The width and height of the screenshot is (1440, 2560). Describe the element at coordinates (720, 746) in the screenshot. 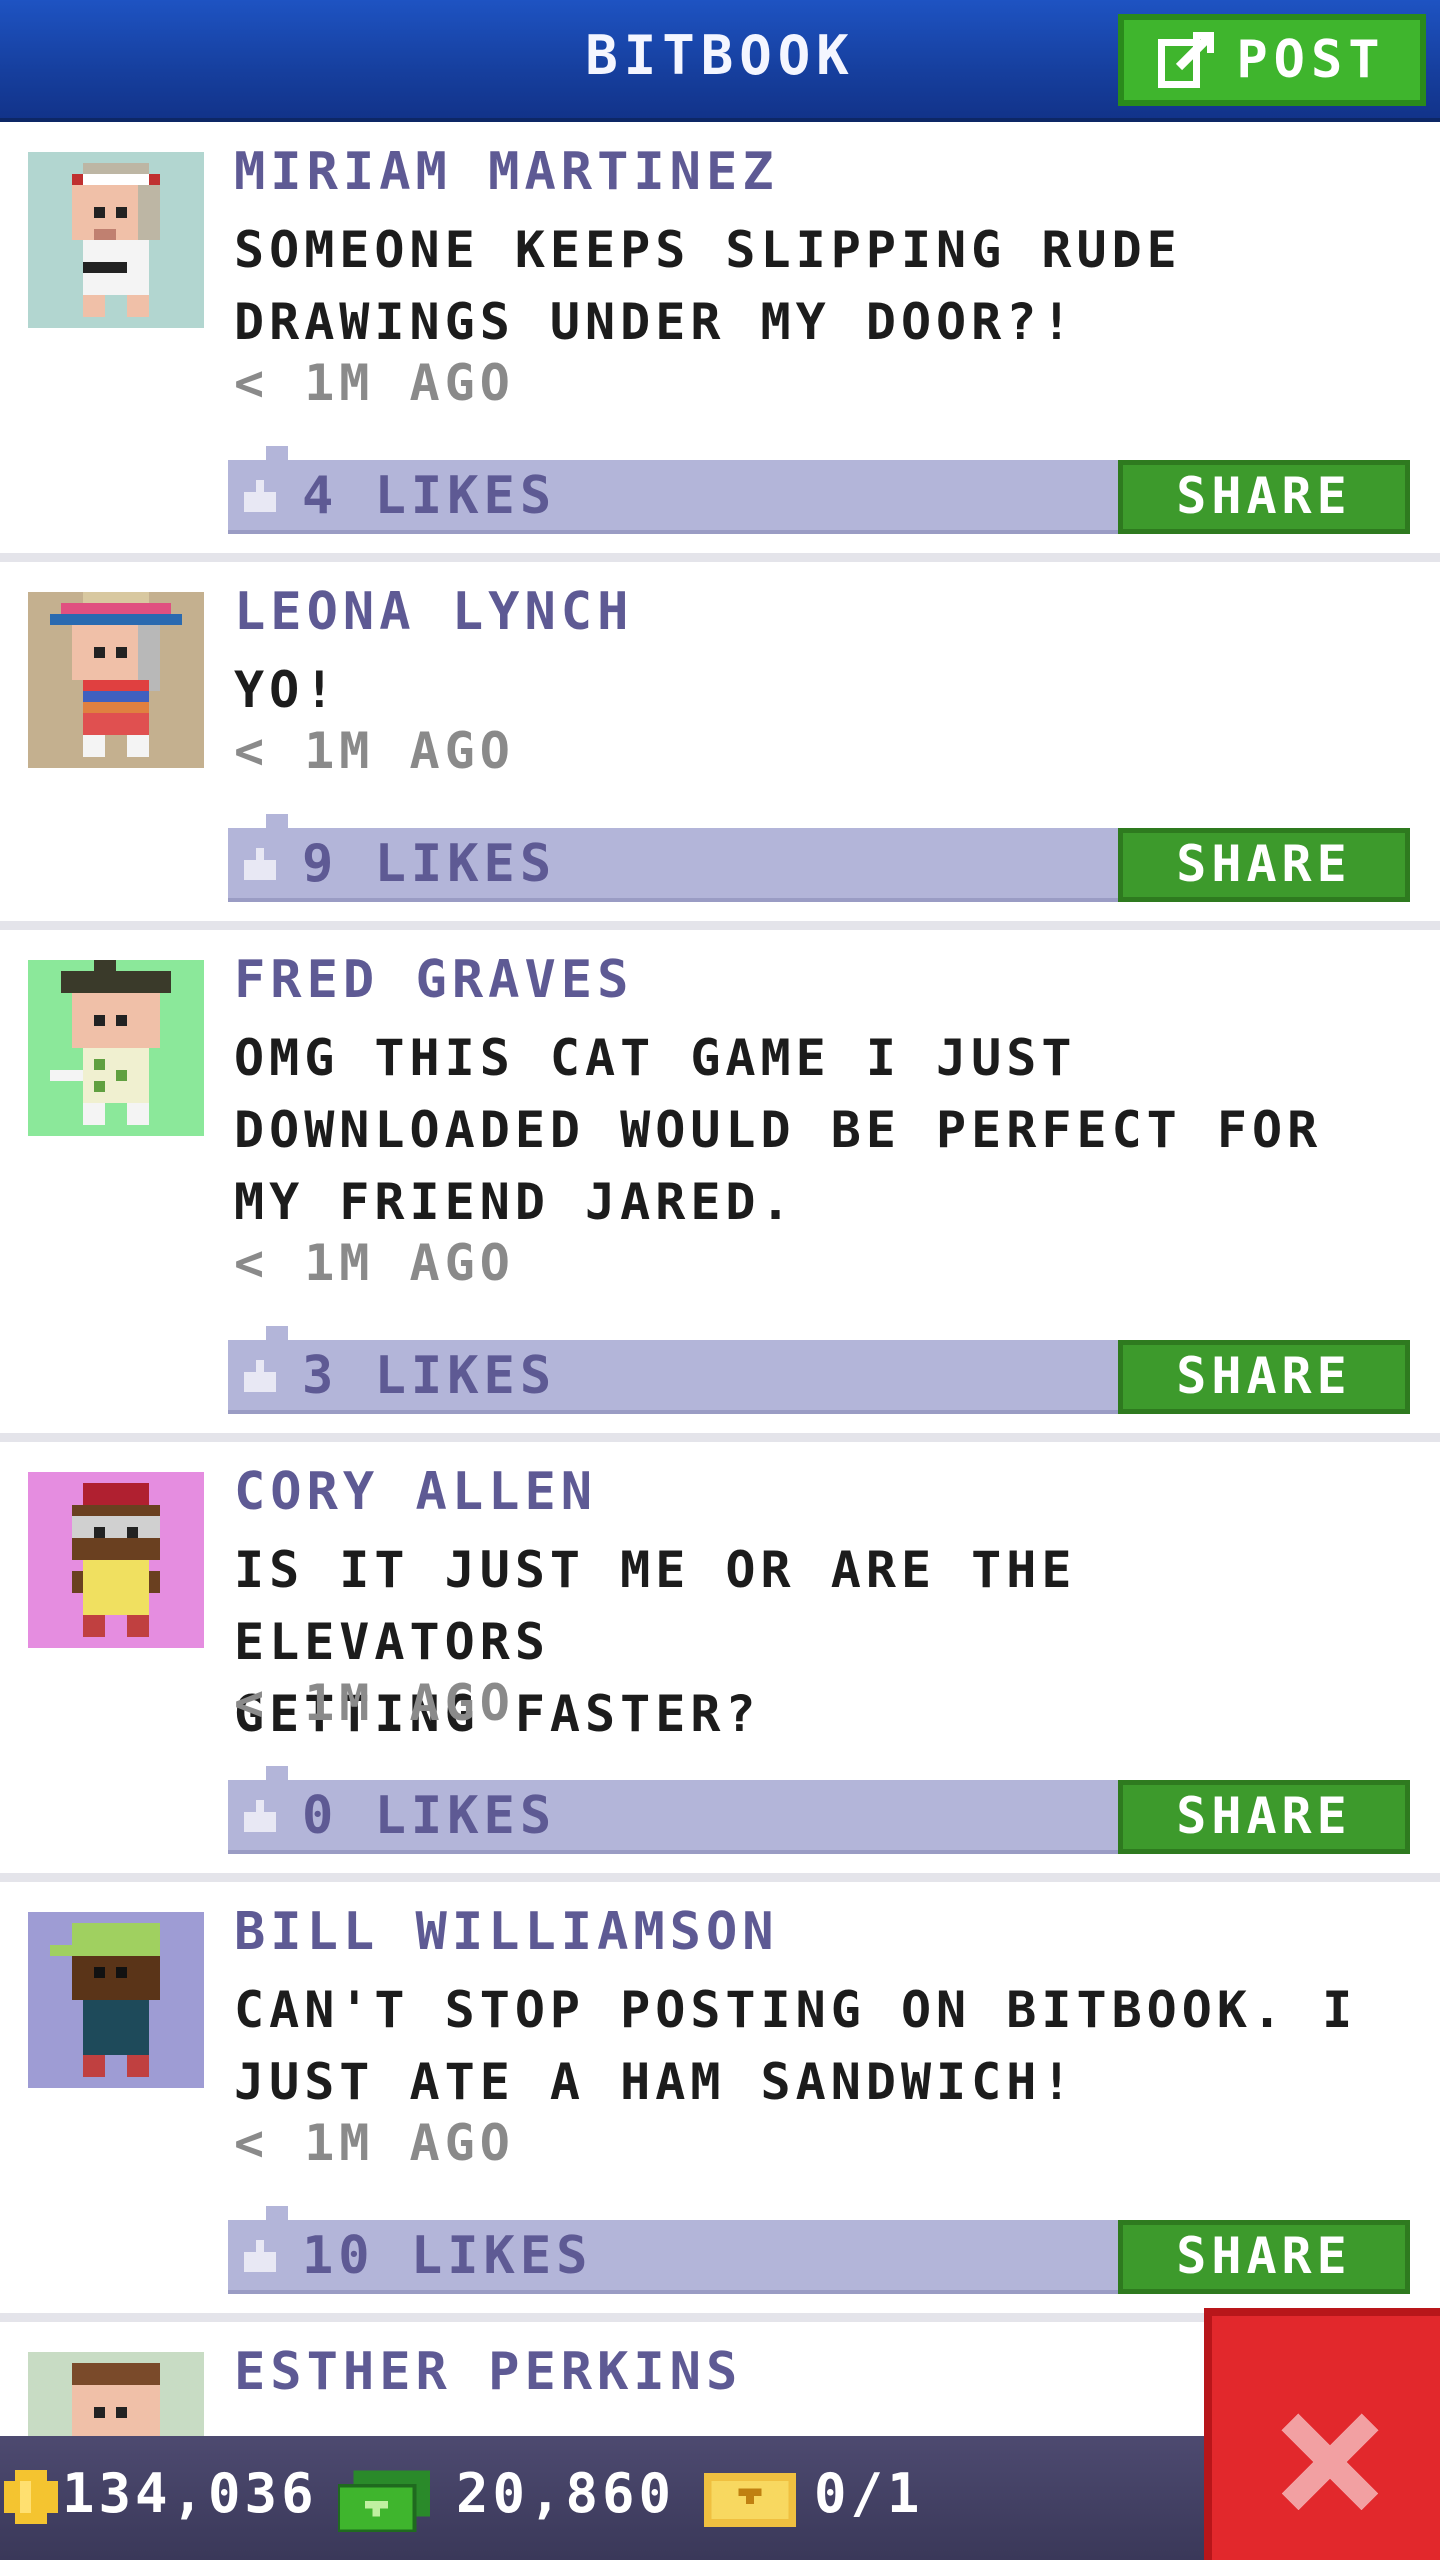

I see `feed-post: LEONA LYNCH YO! < 1M AGO 9 LIKES SHARE` at that location.